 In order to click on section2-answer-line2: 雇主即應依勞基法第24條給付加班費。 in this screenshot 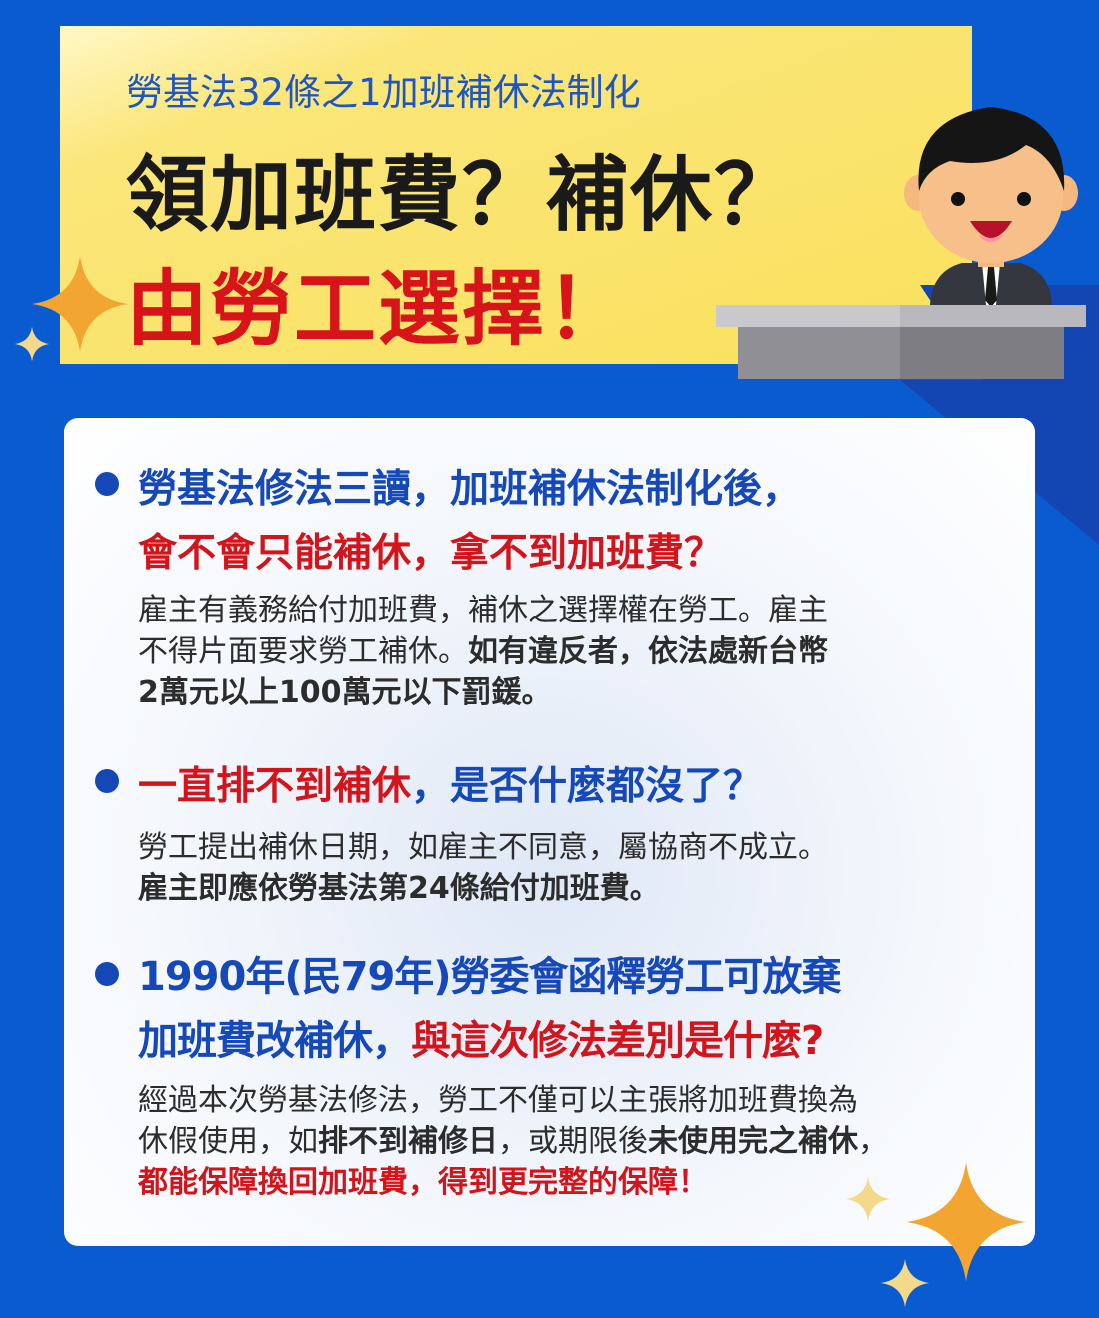, I will do `click(483, 888)`.